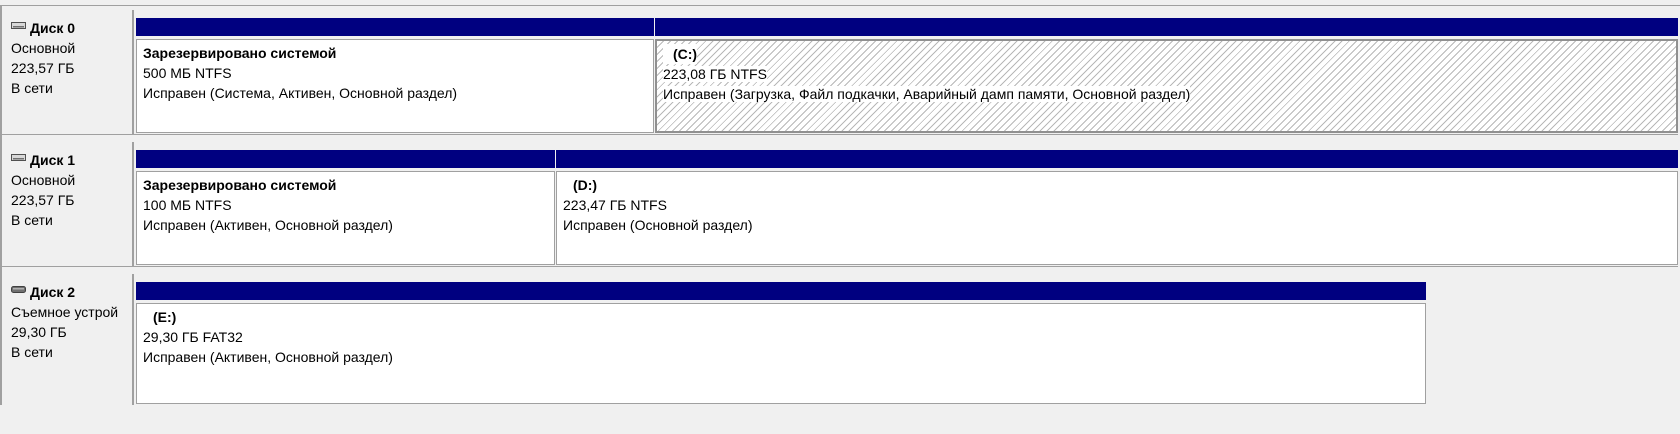  Describe the element at coordinates (187, 73) in the screenshot. I see `partition-size-fs: 500 МБ NTFS` at that location.